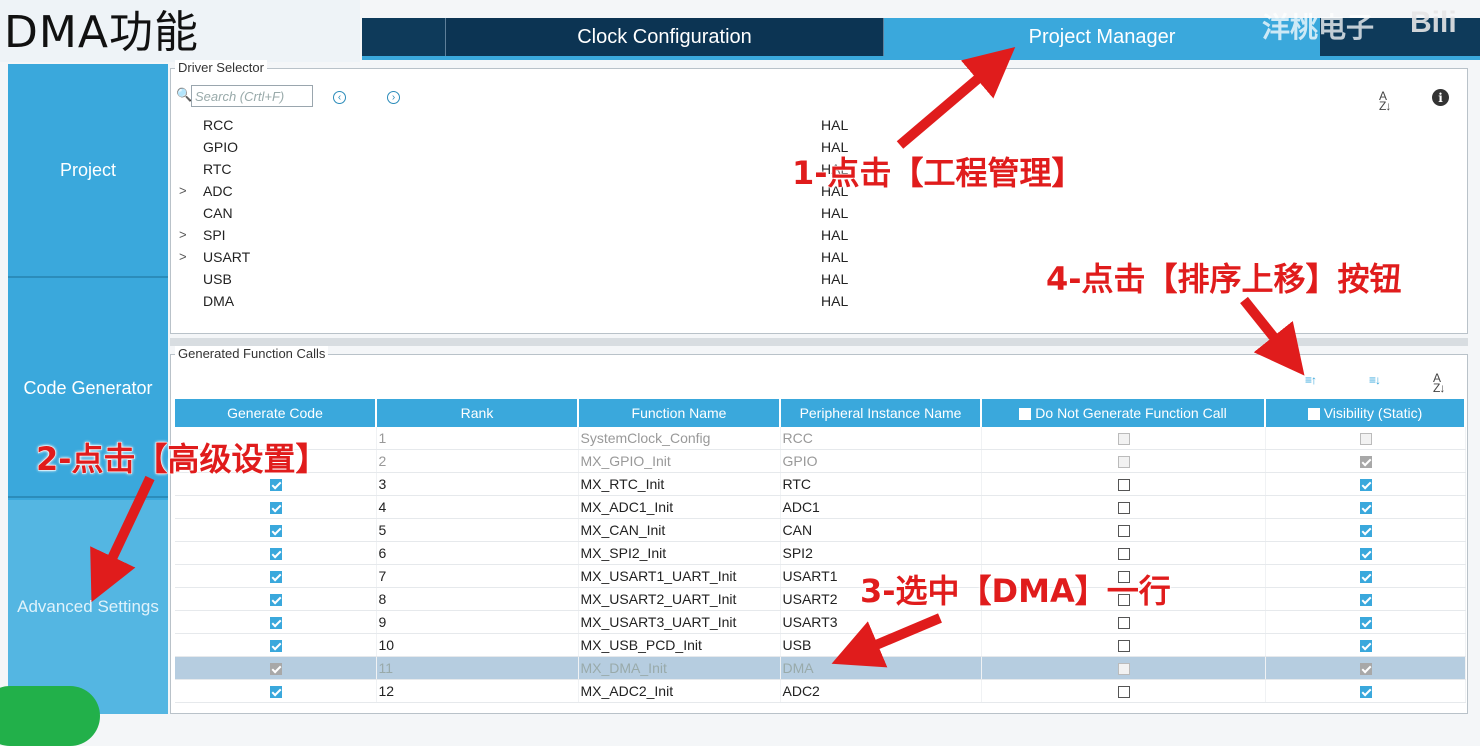  I want to click on tab-project-manager: Project Manager, so click(1102, 37).